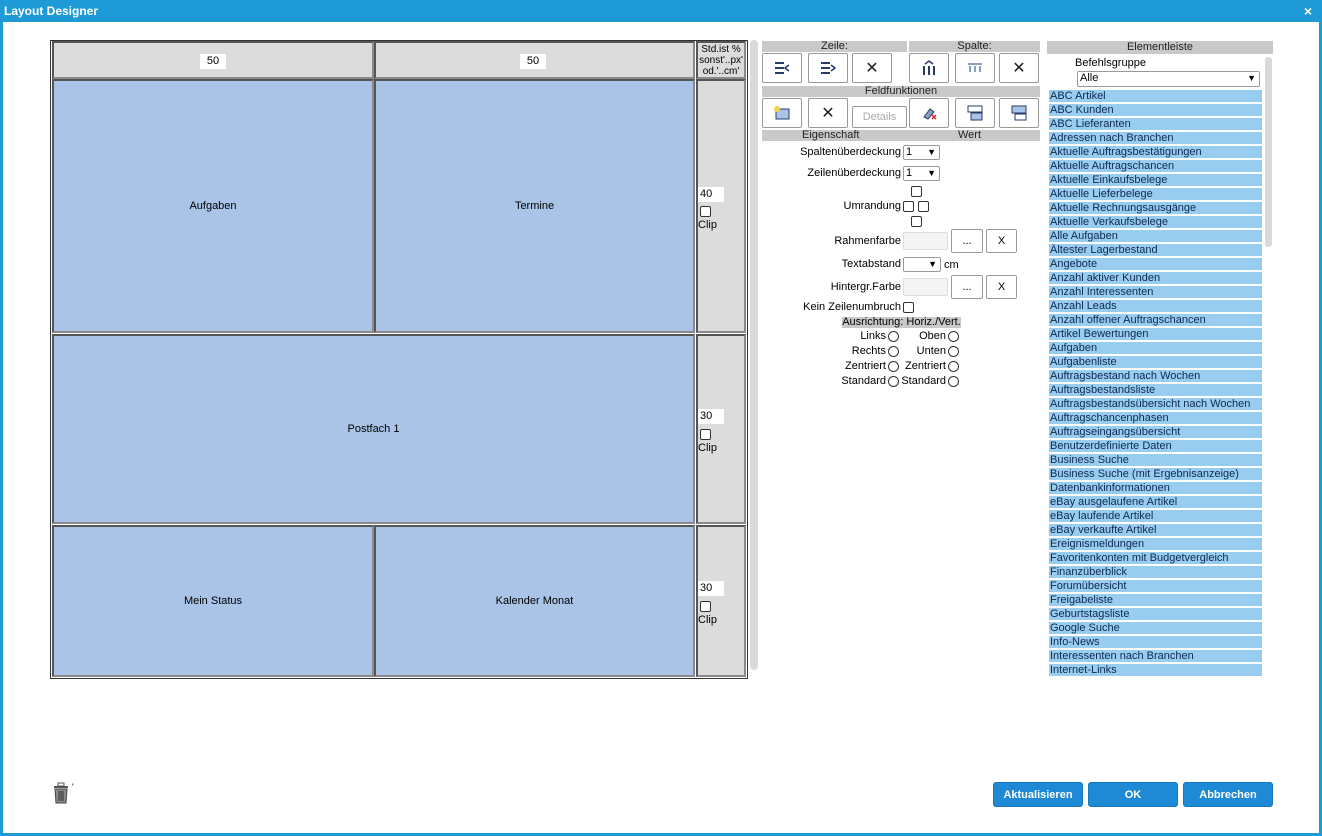 Image resolution: width=1322 pixels, height=836 pixels. What do you see at coordinates (782, 68) in the screenshot?
I see `insert-row-before-button` at bounding box center [782, 68].